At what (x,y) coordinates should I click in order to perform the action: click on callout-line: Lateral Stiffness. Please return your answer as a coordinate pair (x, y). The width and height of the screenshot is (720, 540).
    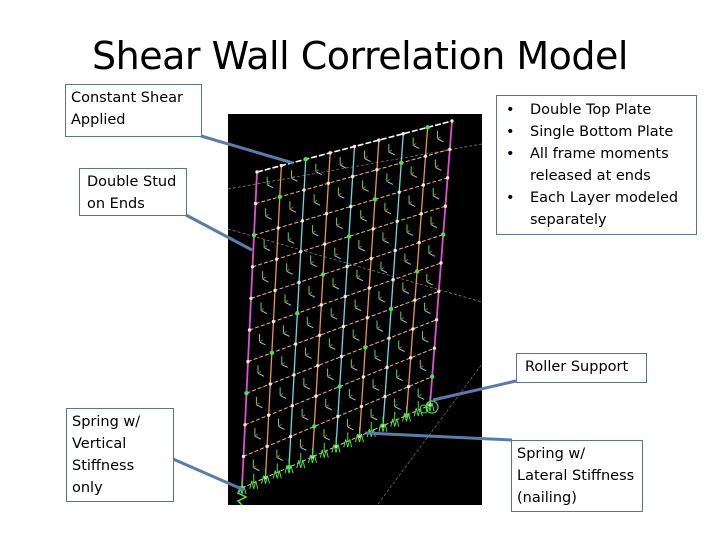
    Looking at the image, I should click on (576, 476).